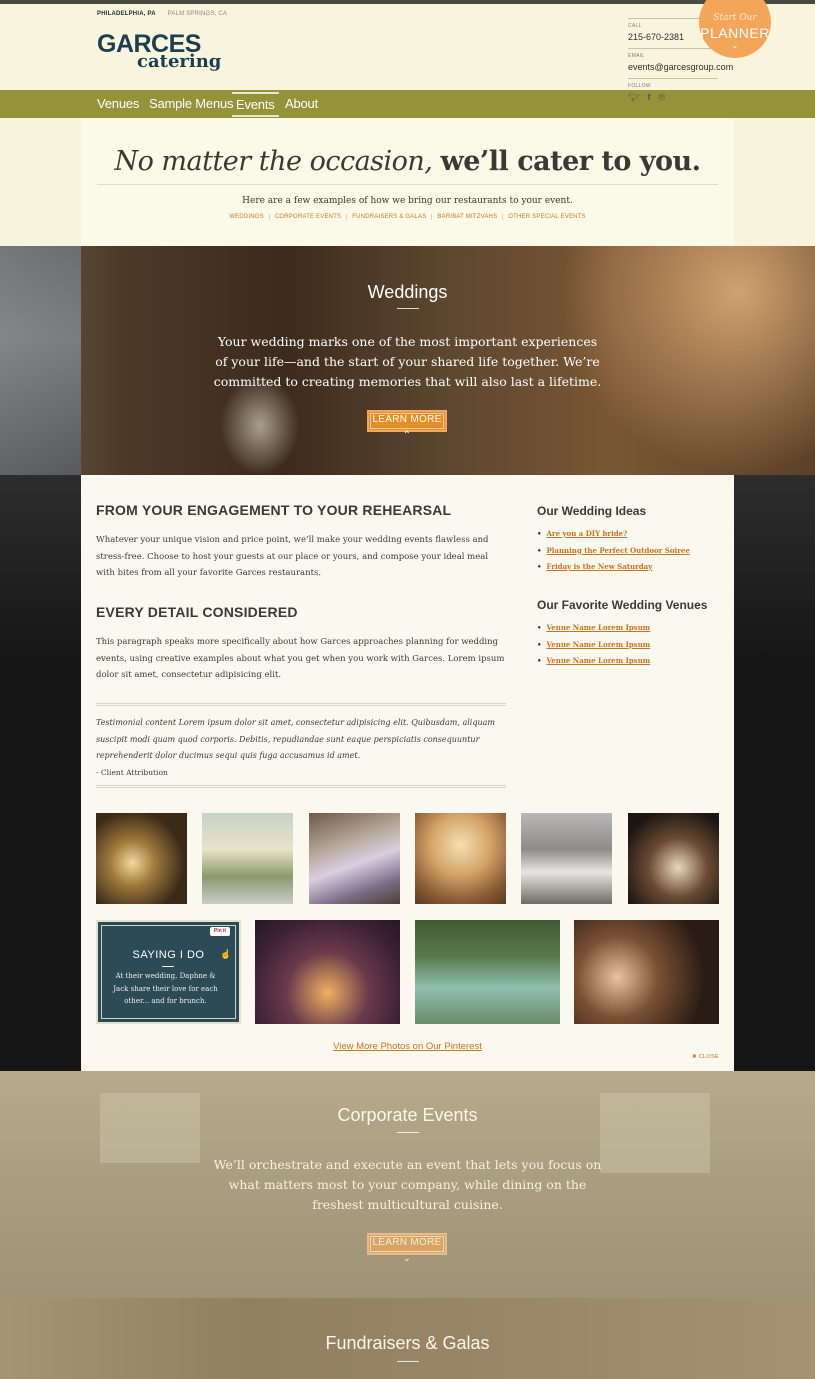 The width and height of the screenshot is (815, 1379). What do you see at coordinates (407, 1248) in the screenshot?
I see `corporate-learn-more-button: LEARN MORE ⌄` at bounding box center [407, 1248].